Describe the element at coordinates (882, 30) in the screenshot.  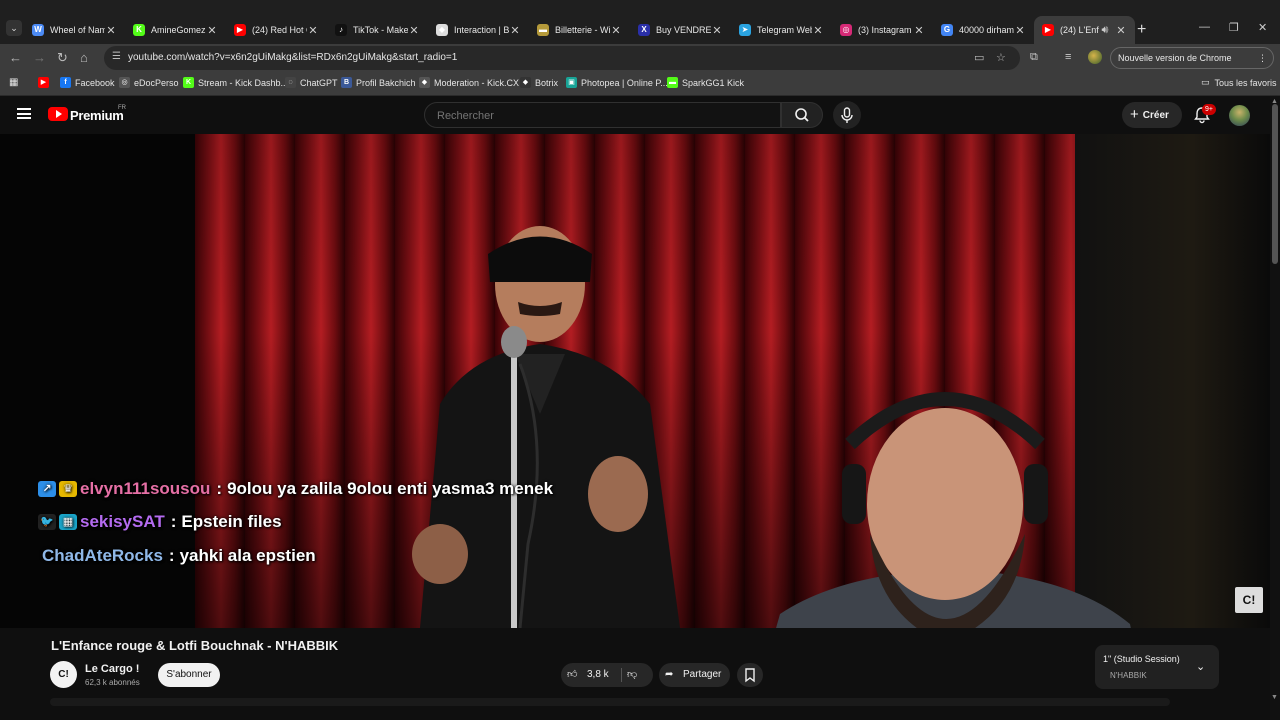
I see `browser-tab: ◎ (3) Instagram ✕` at that location.